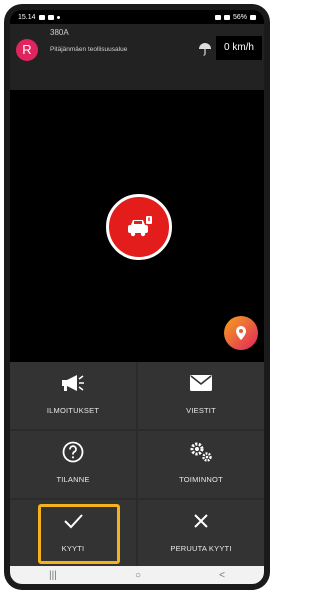 The image size is (320, 594). Describe the element at coordinates (27, 50) in the screenshot. I see `avatar: R` at that location.